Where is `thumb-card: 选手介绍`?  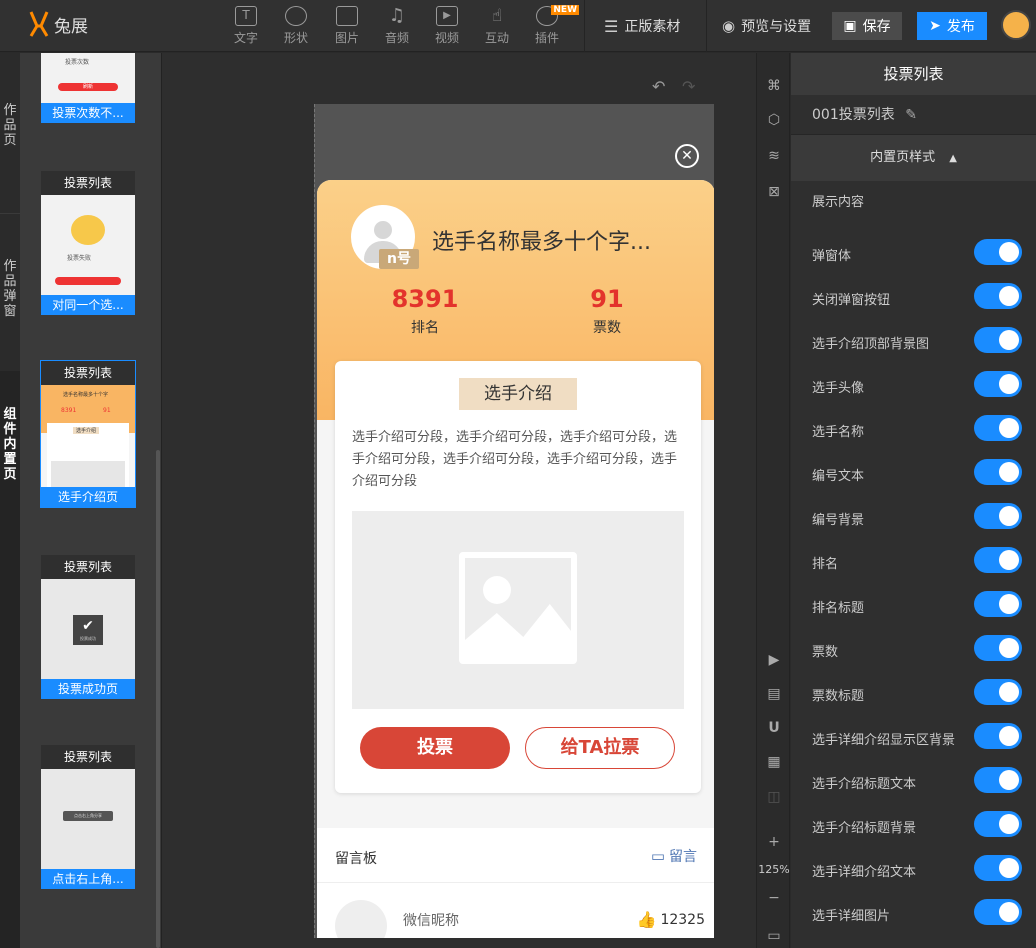
thumb-card: 选手介绍 is located at coordinates (88, 455).